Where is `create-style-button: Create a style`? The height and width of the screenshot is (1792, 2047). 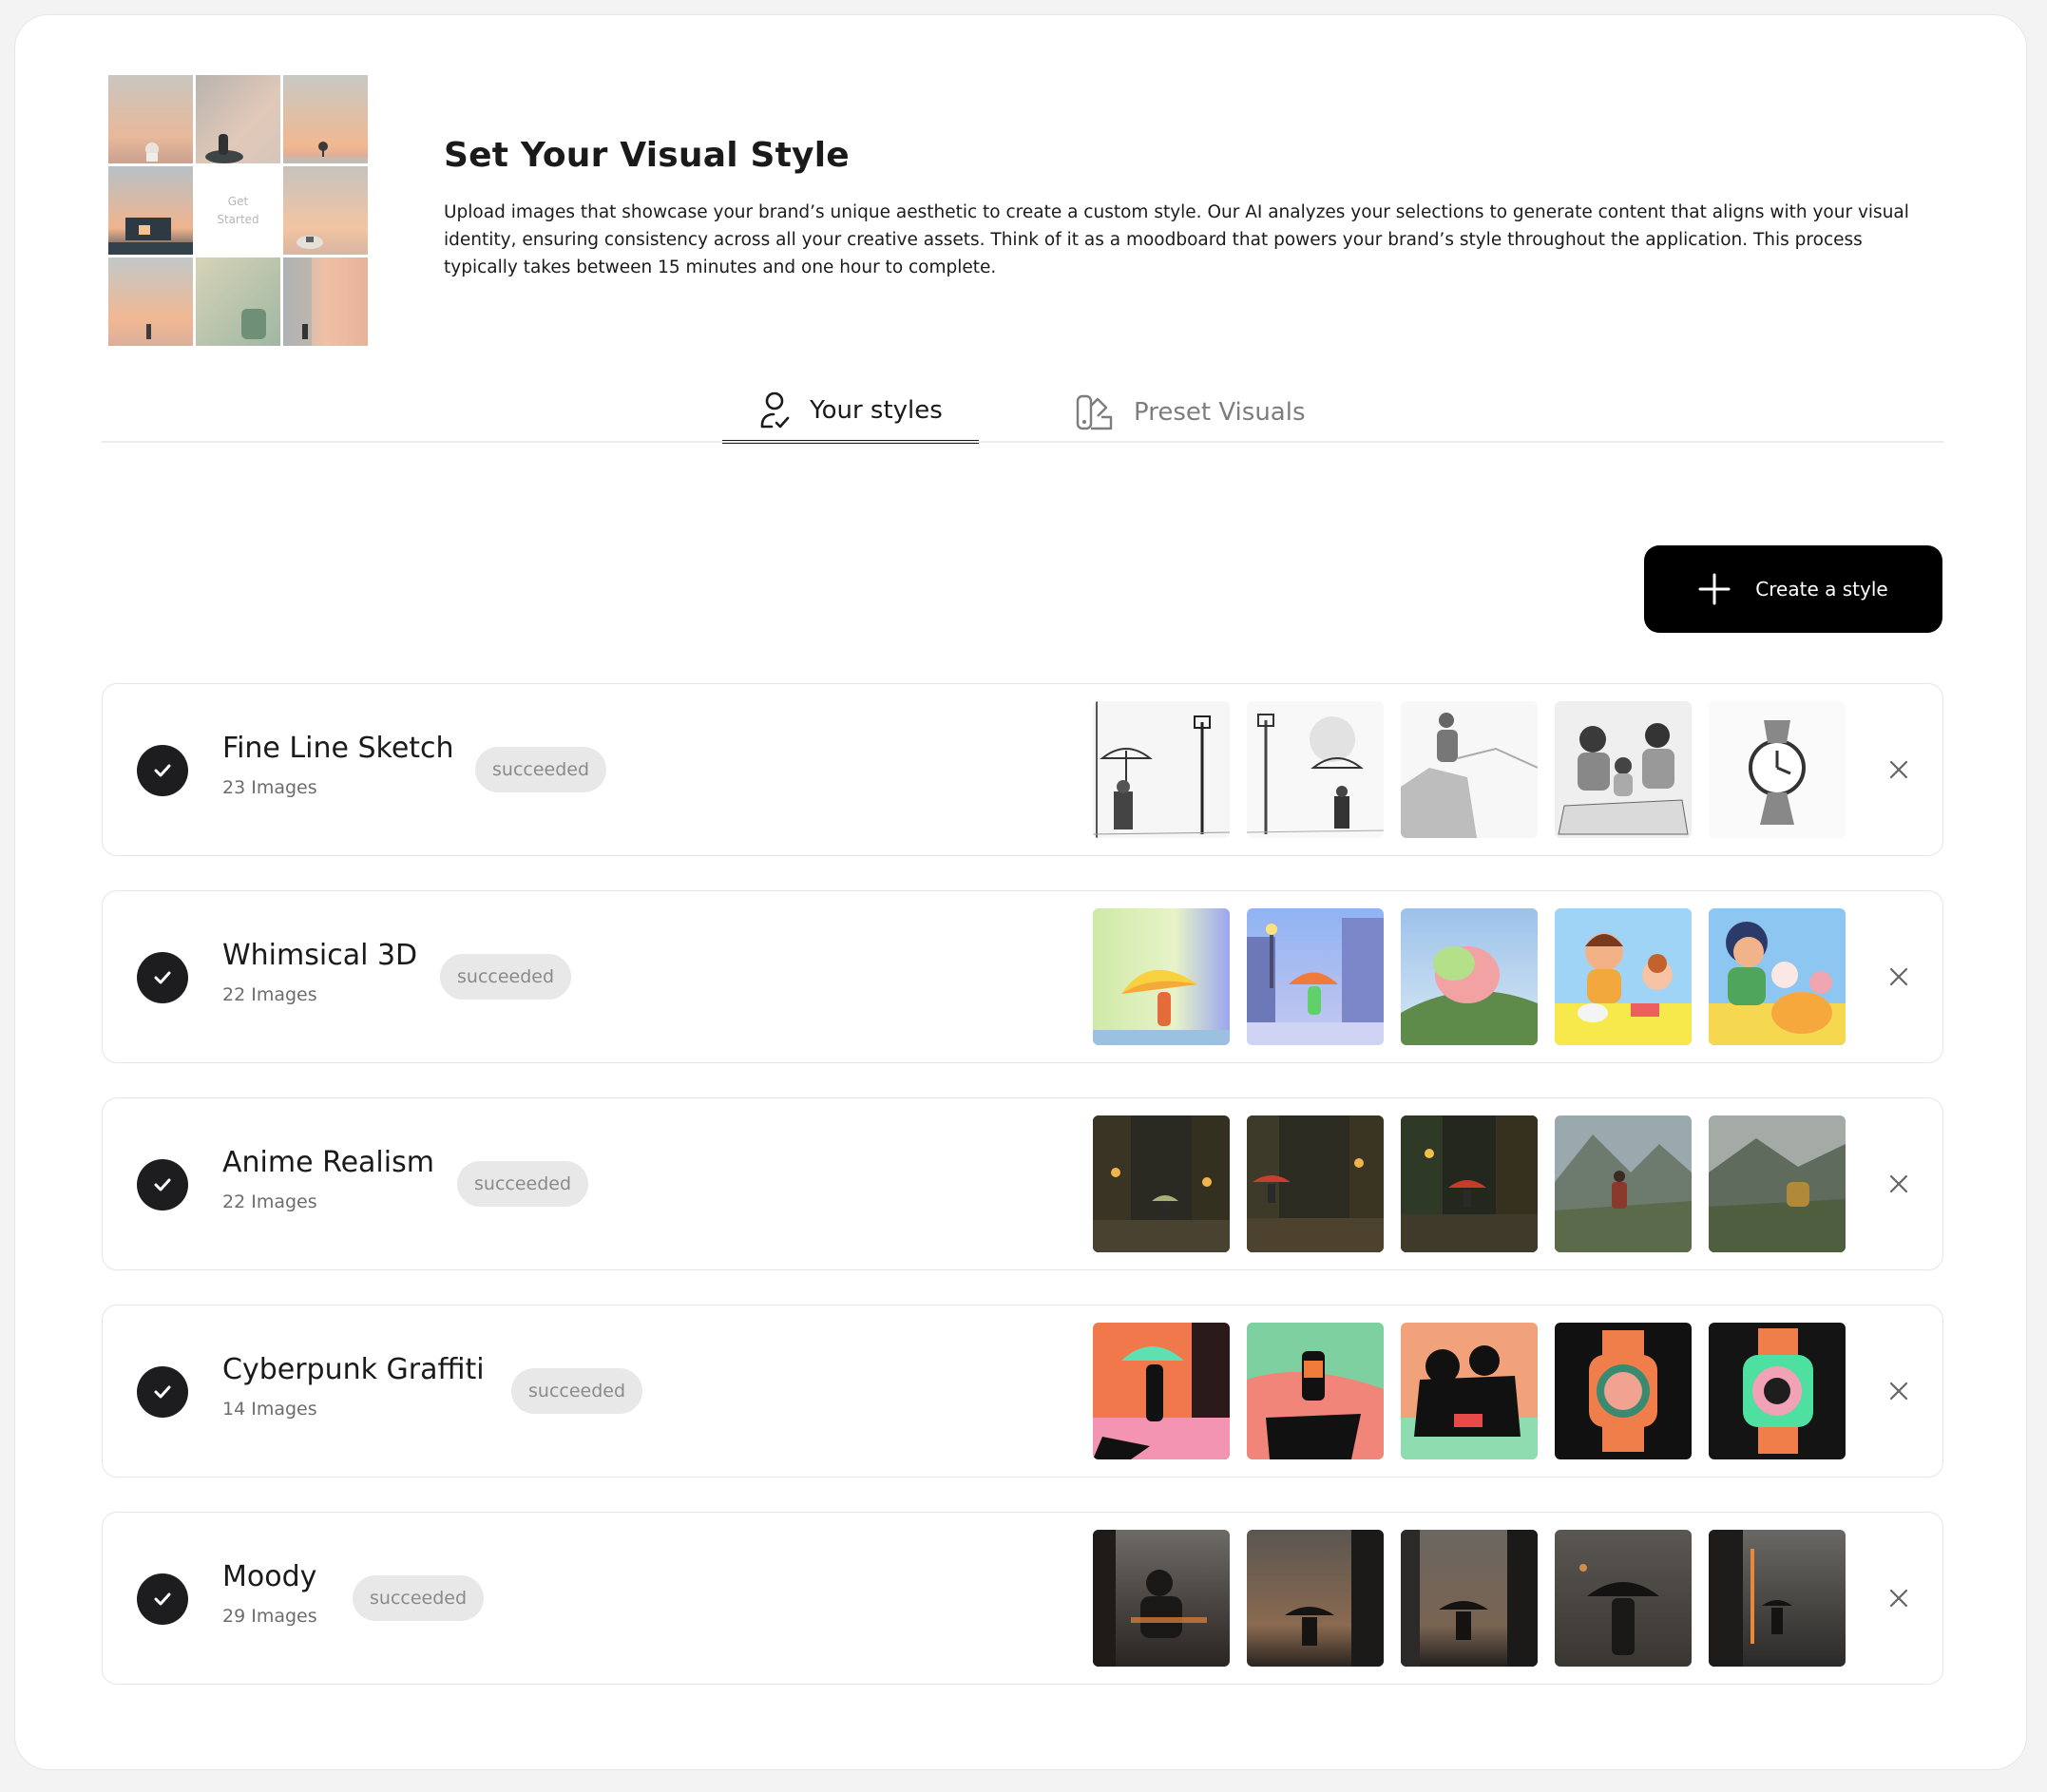 create-style-button: Create a style is located at coordinates (1793, 589).